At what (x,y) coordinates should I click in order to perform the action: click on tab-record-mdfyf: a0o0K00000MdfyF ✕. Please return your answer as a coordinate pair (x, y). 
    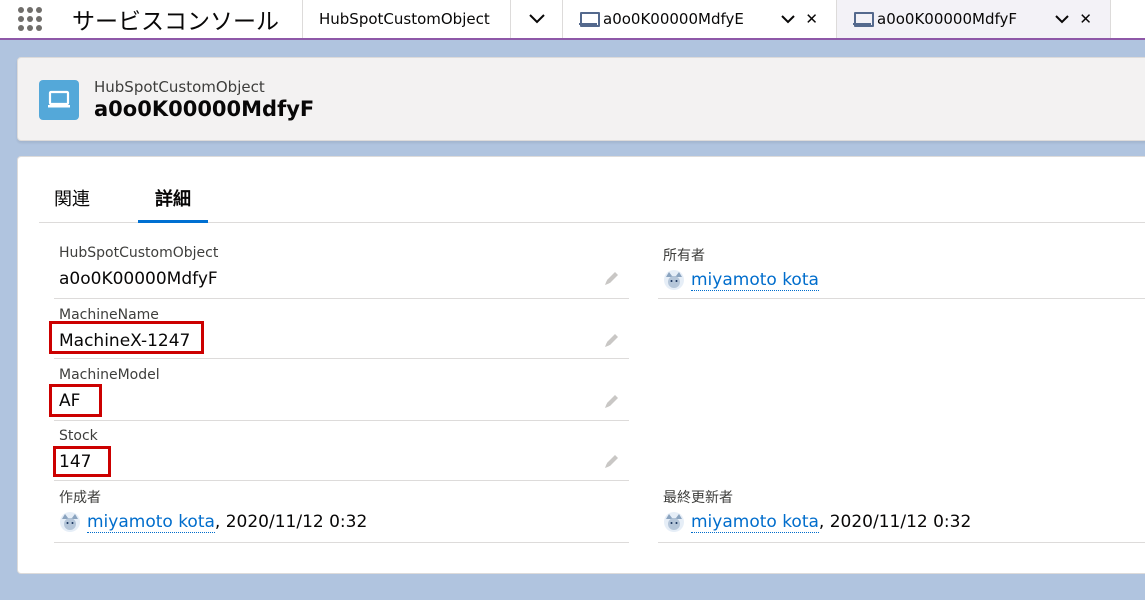
    Looking at the image, I should click on (974, 19).